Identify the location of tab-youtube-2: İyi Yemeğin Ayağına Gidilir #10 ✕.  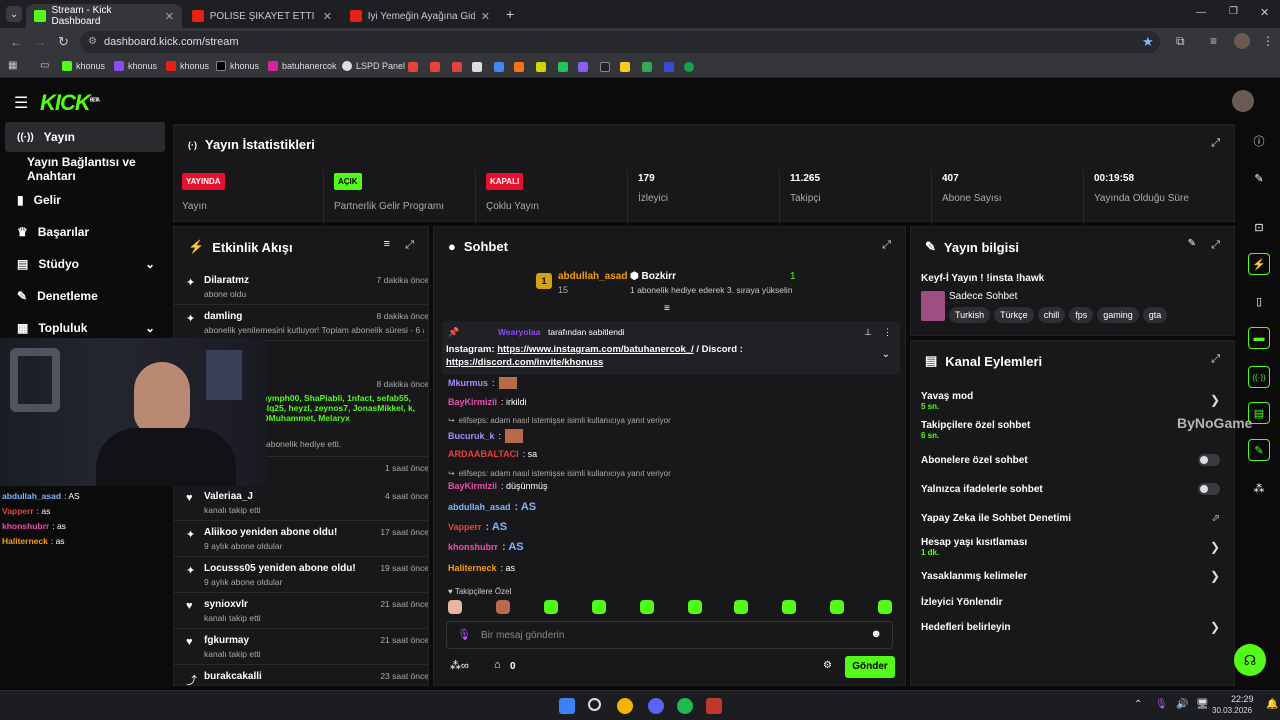
(420, 16).